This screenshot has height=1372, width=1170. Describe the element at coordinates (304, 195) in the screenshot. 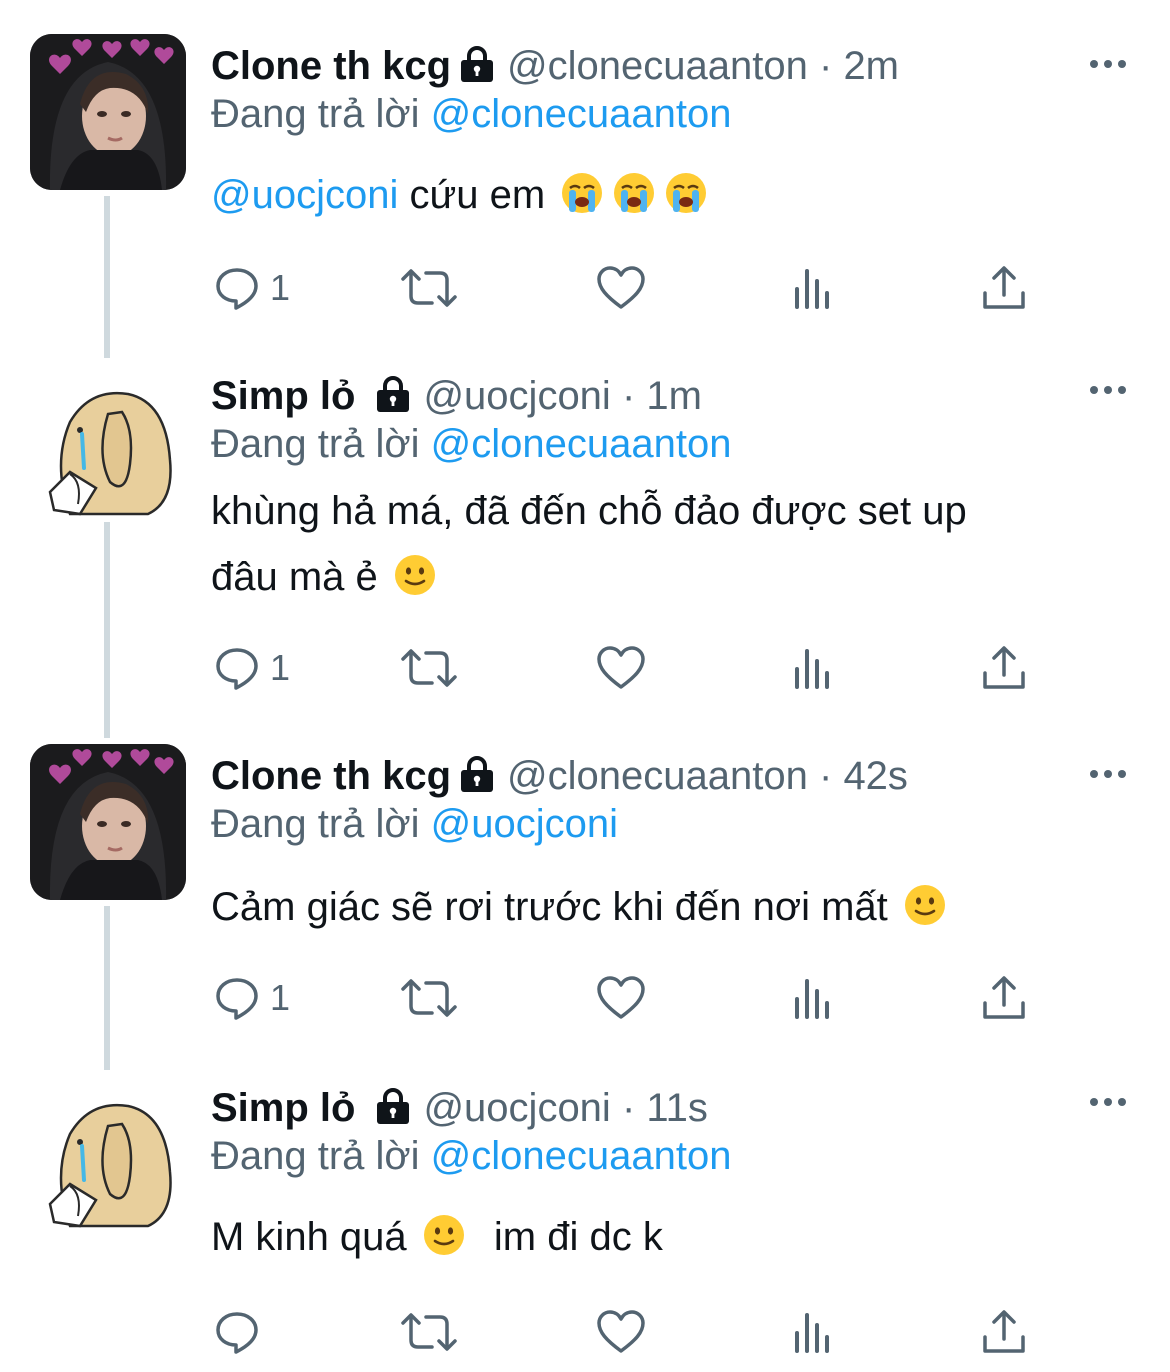

I see `body-mention: @uocjconi` at that location.